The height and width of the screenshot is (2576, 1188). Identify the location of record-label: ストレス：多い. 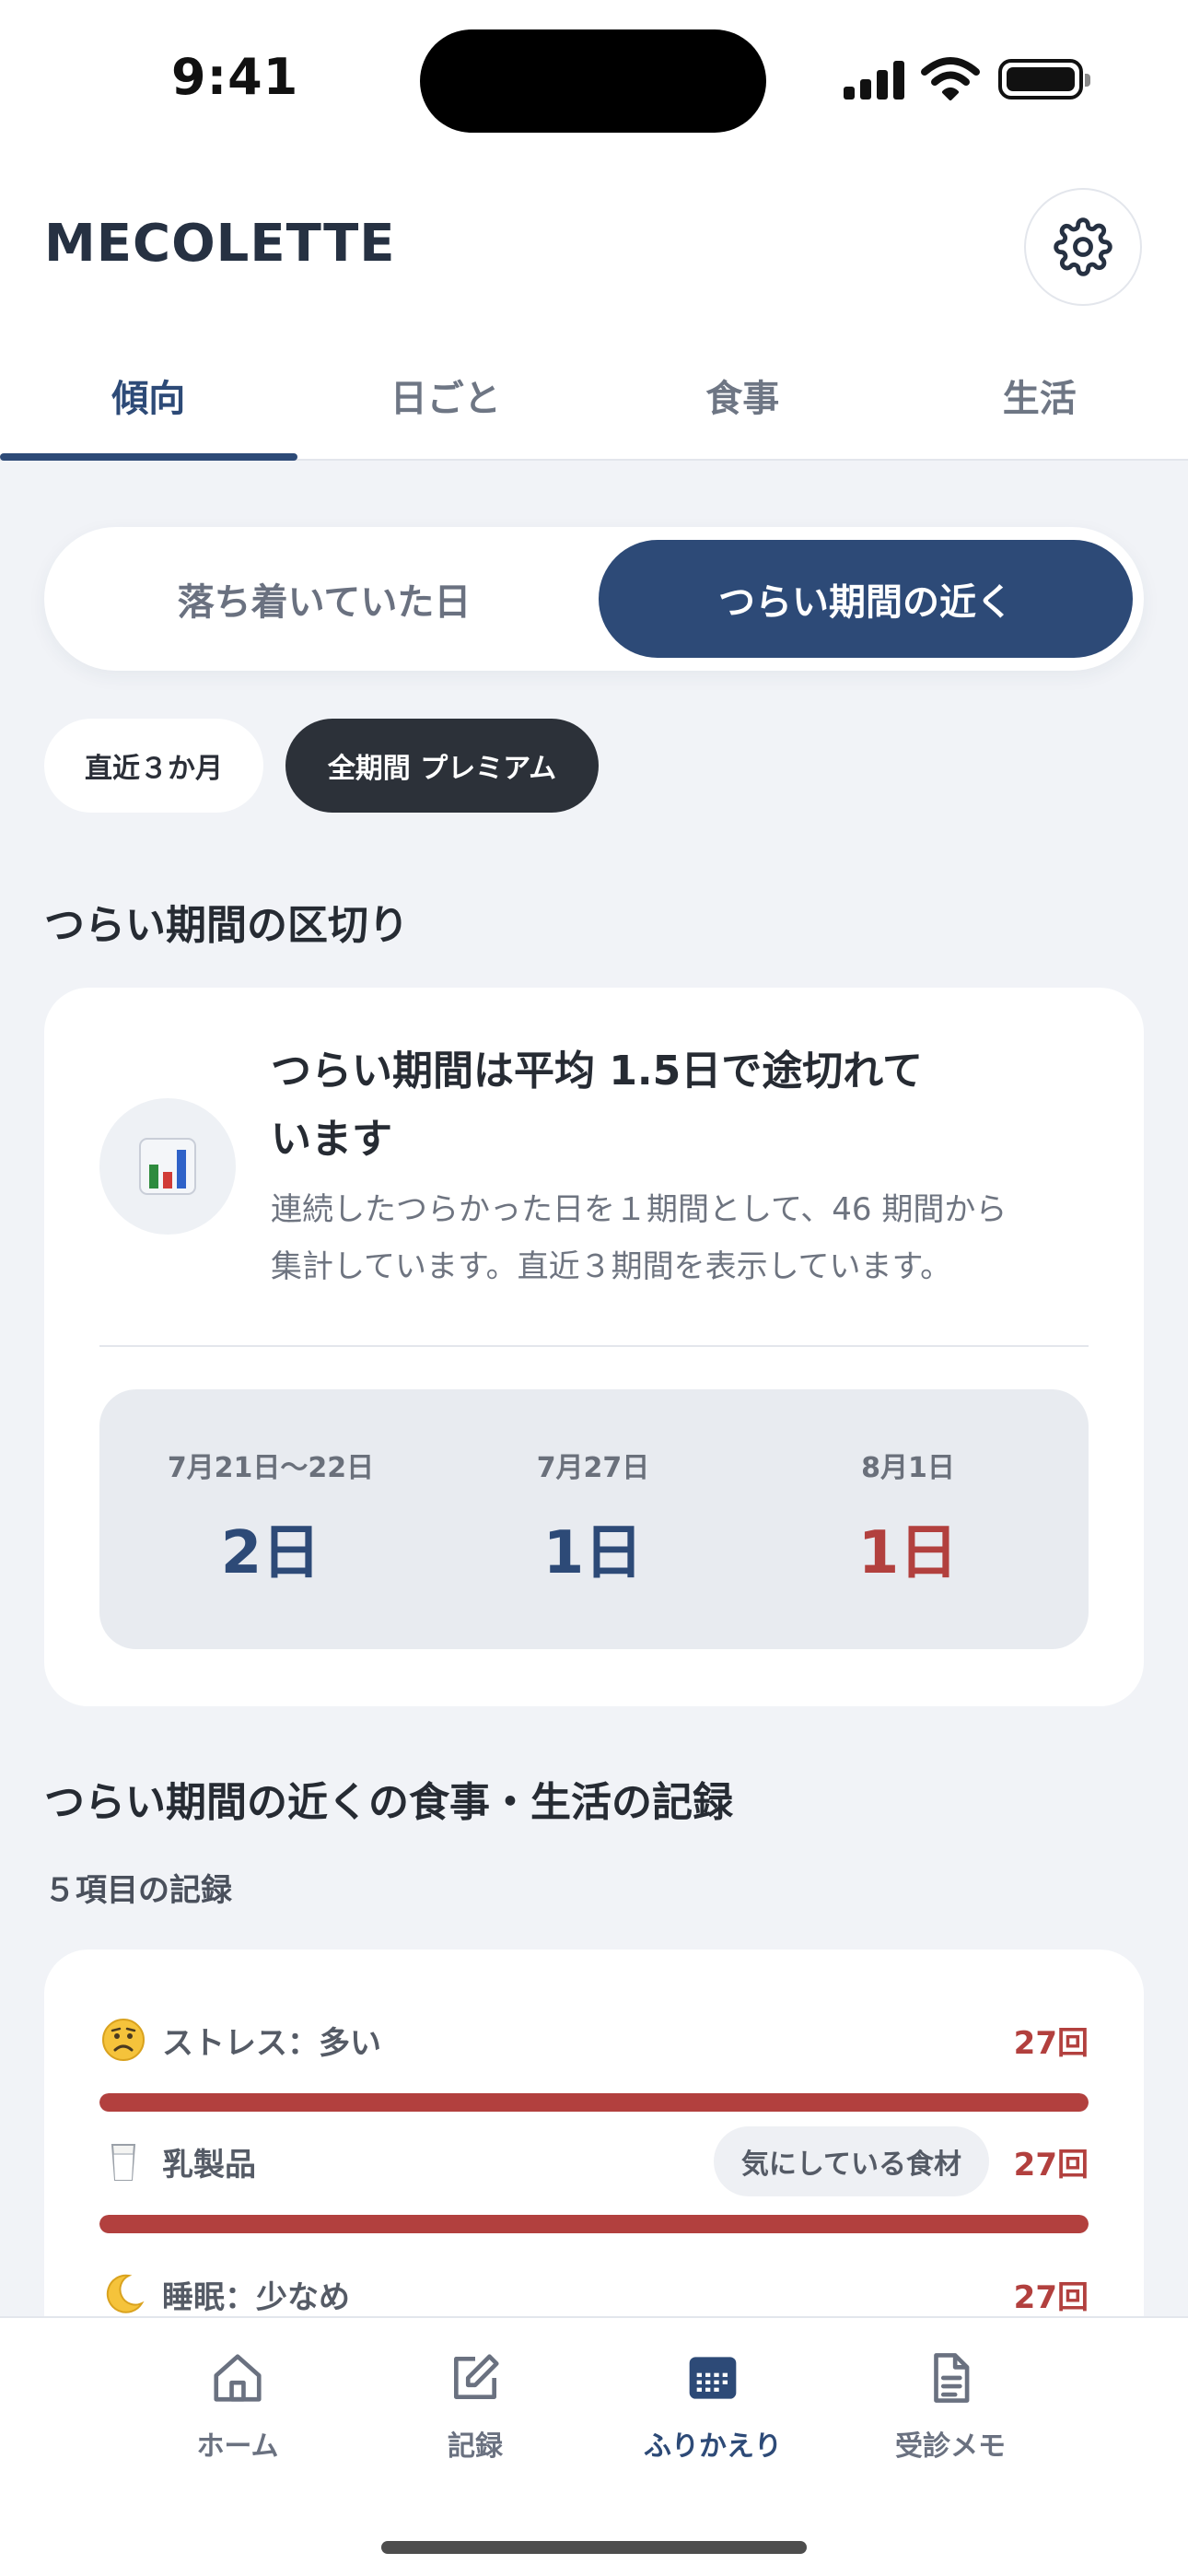
(271, 2043).